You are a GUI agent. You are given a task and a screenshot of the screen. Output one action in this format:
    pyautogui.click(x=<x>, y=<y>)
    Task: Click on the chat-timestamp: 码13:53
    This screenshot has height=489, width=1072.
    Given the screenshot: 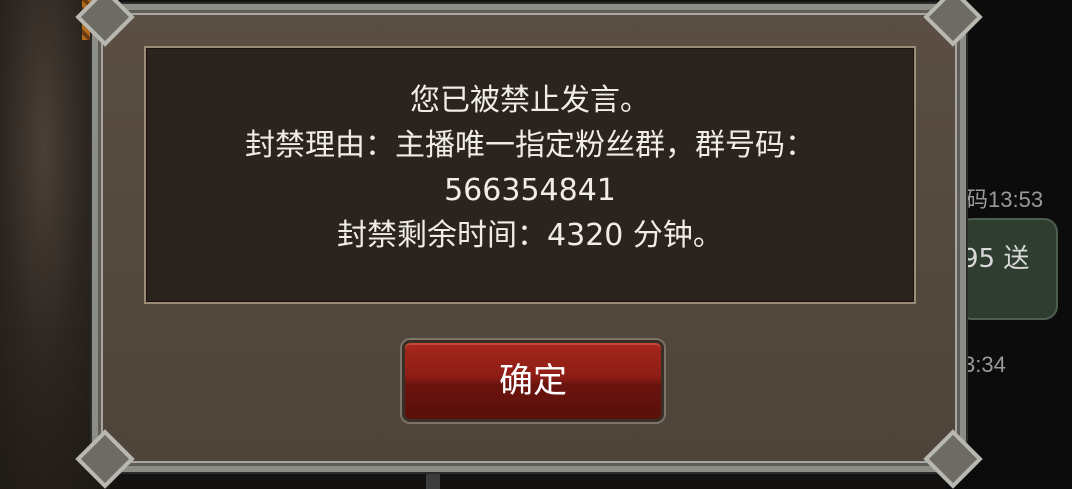 What is the action you would take?
    pyautogui.click(x=1005, y=199)
    